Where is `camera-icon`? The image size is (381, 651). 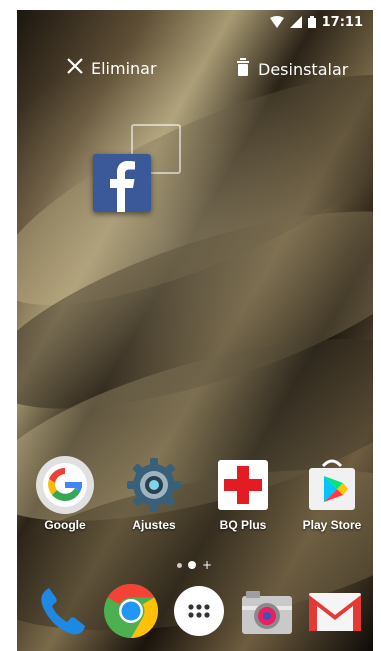 camera-icon is located at coordinates (267, 617).